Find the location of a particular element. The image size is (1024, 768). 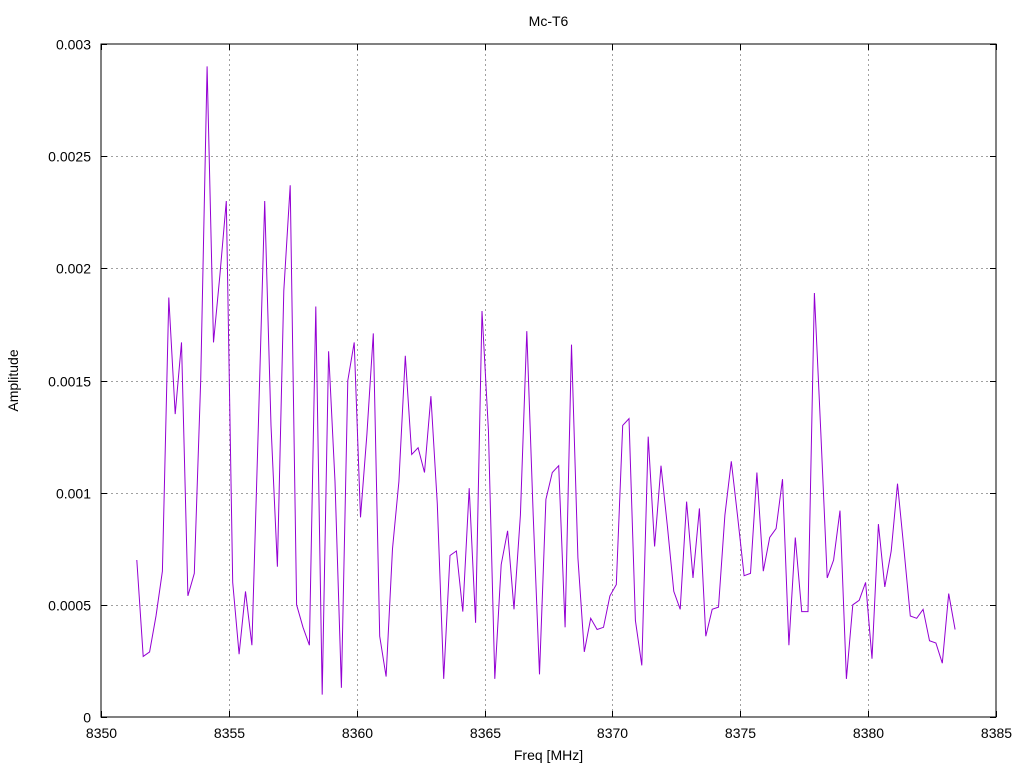

y-tick-label: 0.0015 is located at coordinates (69, 382).